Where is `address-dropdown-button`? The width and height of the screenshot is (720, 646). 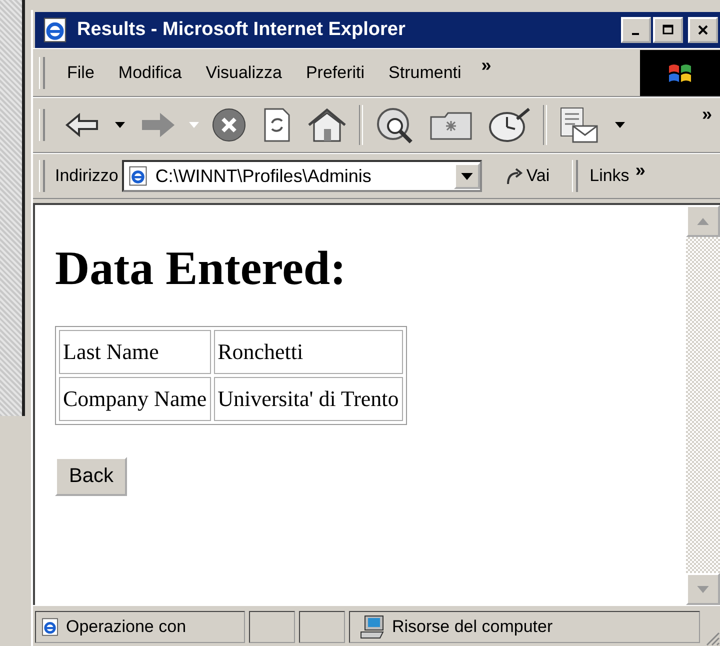 address-dropdown-button is located at coordinates (467, 176).